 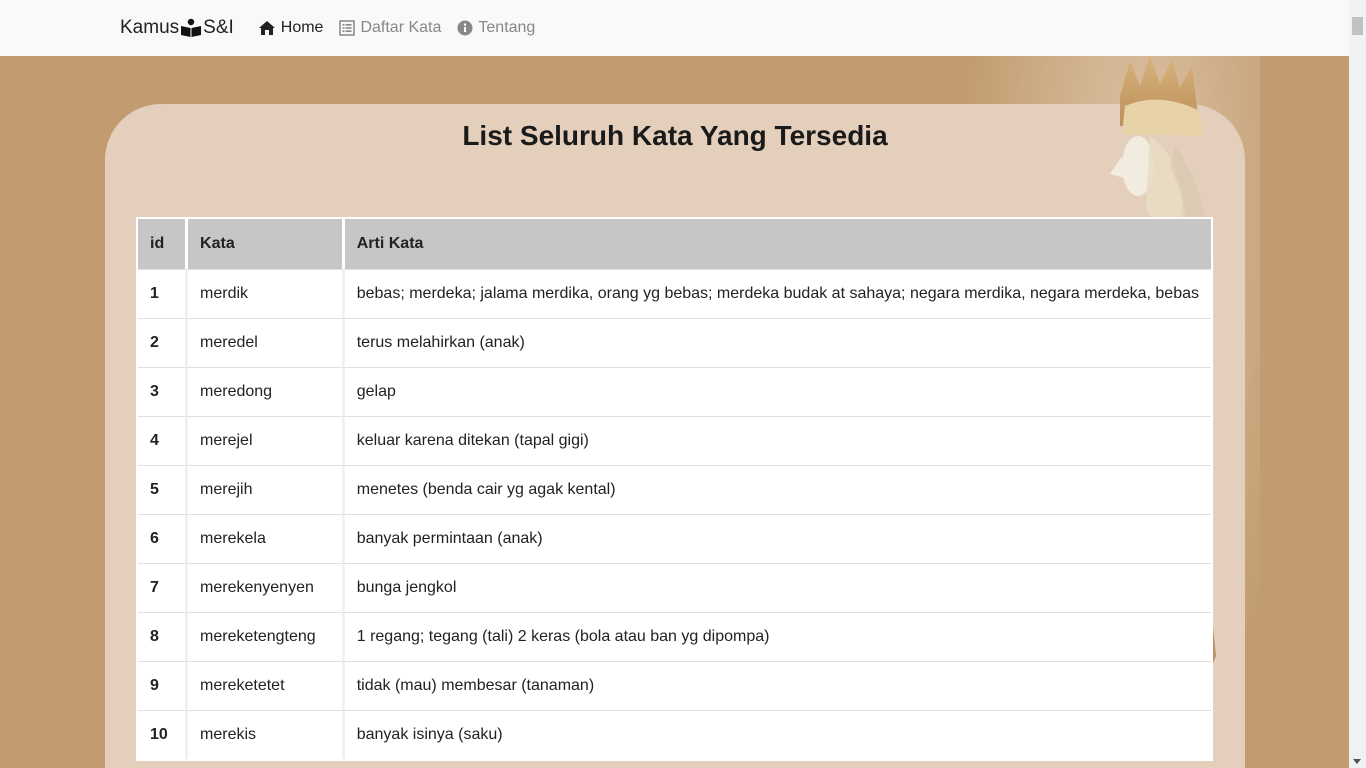 I want to click on table-row: 7 merekenyenyen bunga jengkol, so click(x=674, y=587).